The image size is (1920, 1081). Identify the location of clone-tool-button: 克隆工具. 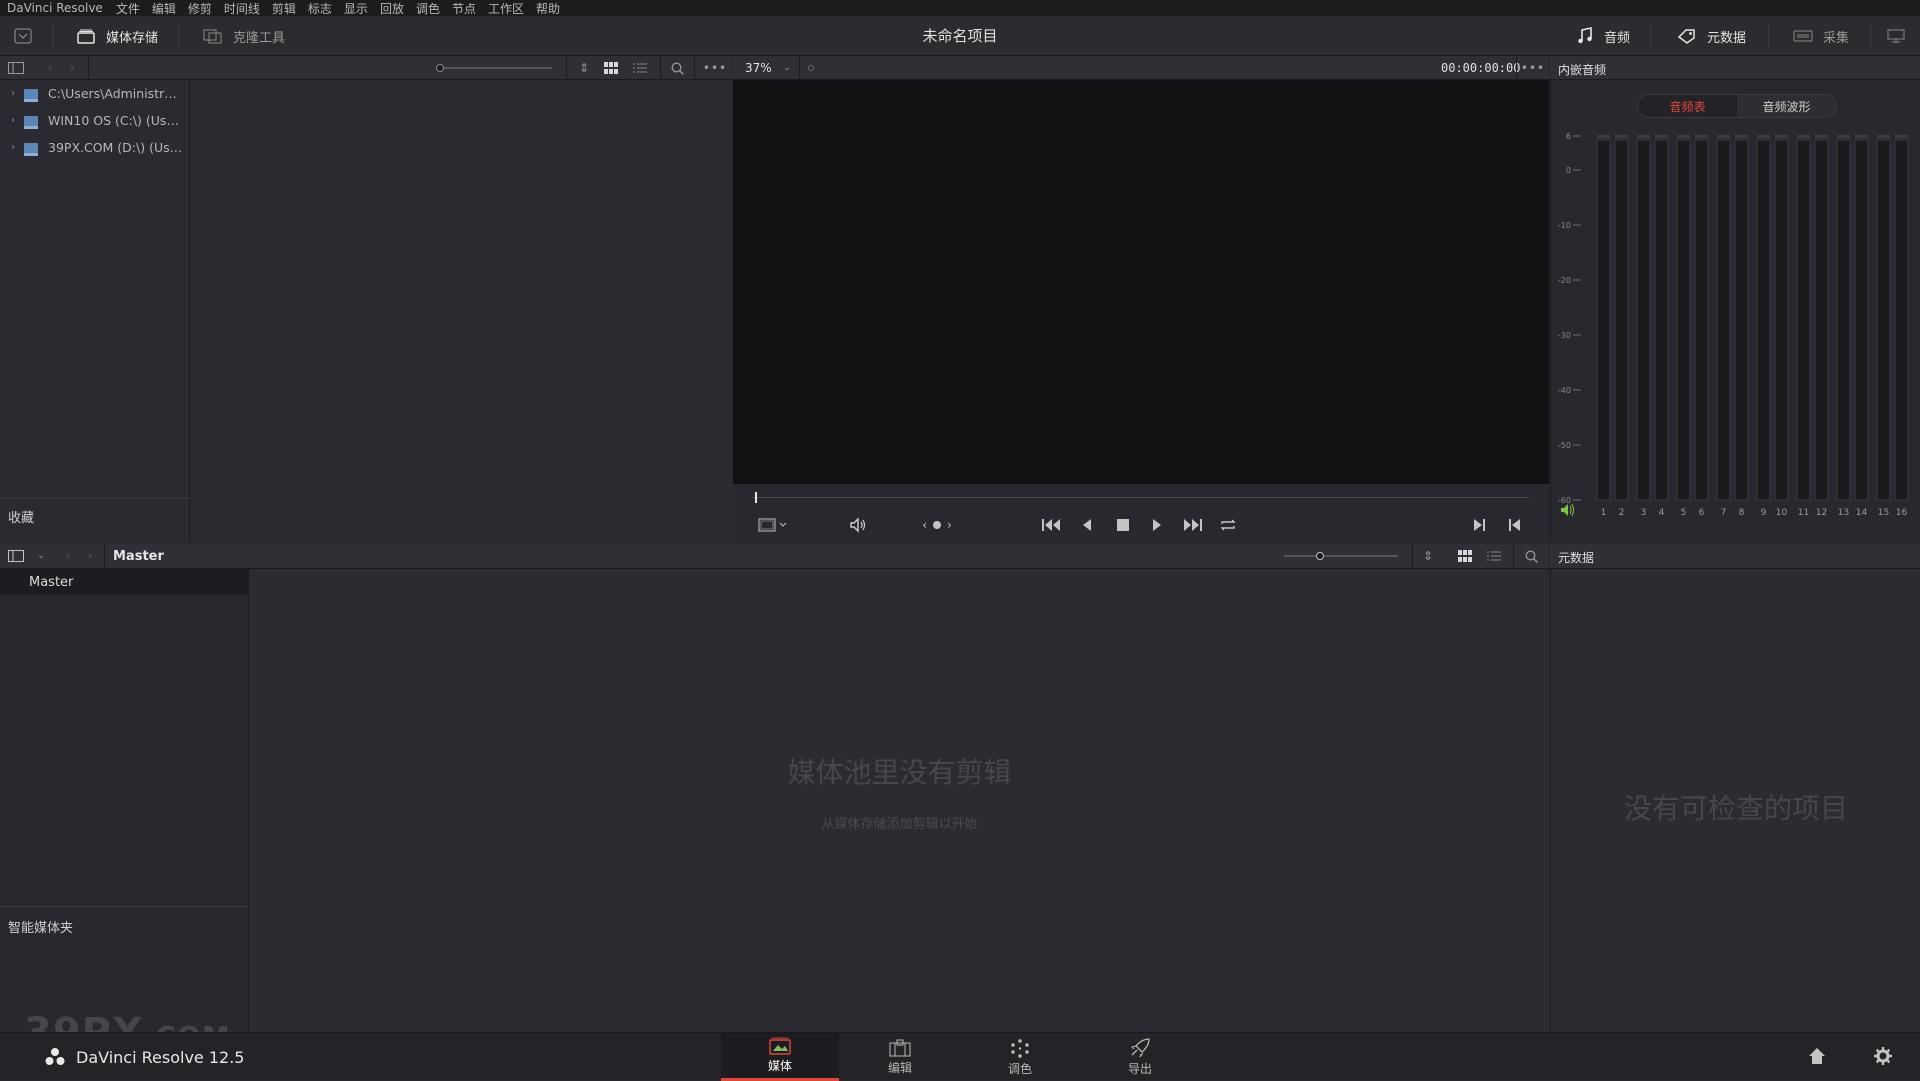
(244, 36).